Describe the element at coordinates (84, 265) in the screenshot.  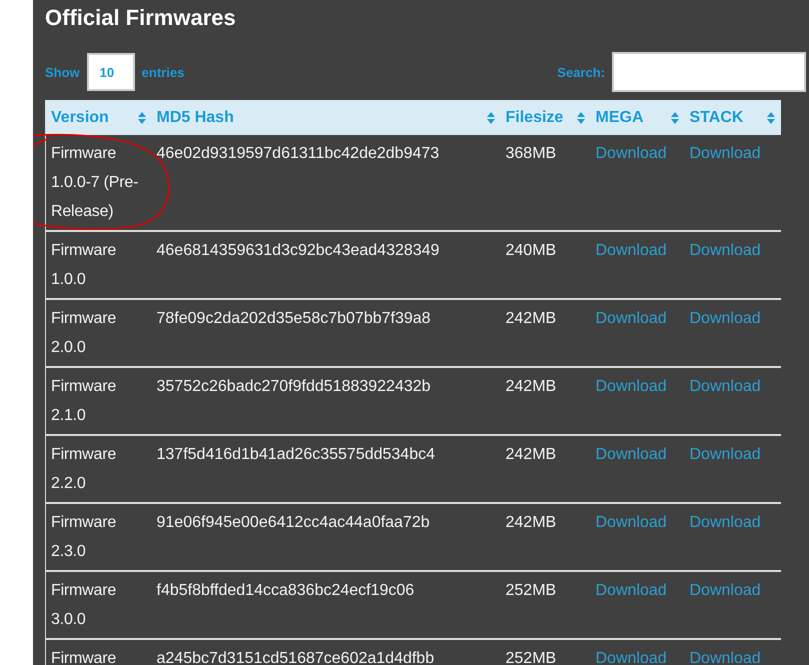
I see `version-text: Firmware 1.0.0` at that location.